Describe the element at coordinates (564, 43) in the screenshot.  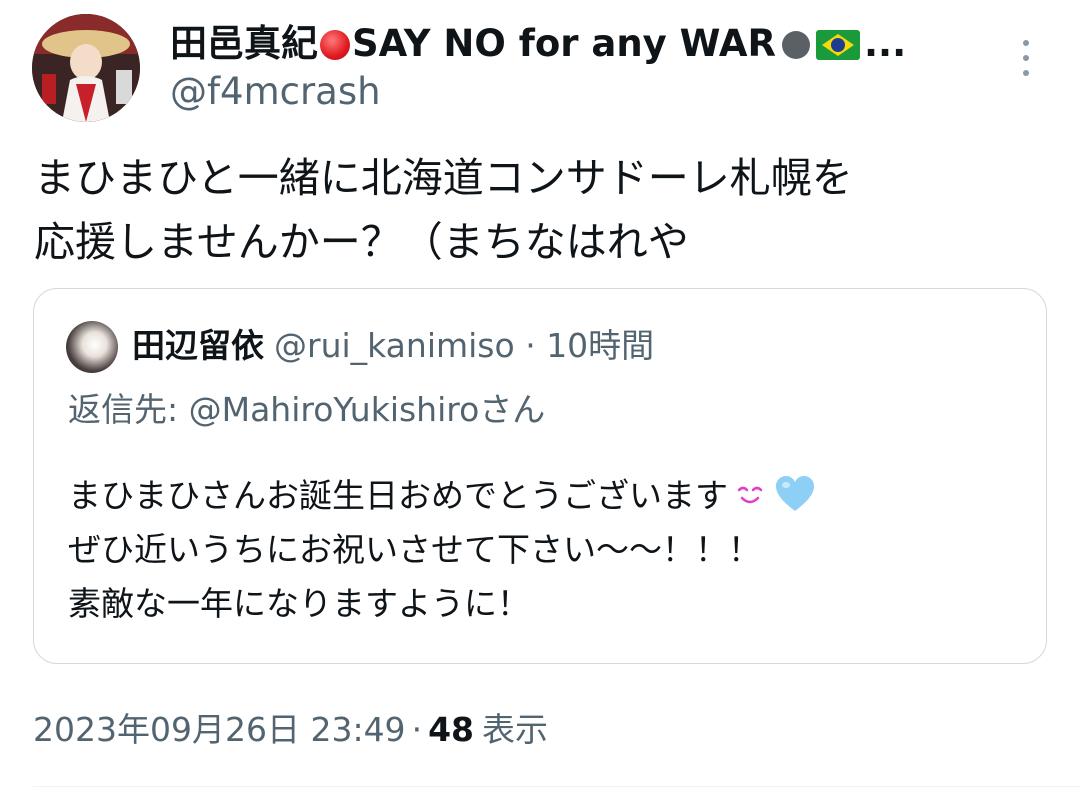
I see `display-name-middle: SAY NO for any WAR` at that location.